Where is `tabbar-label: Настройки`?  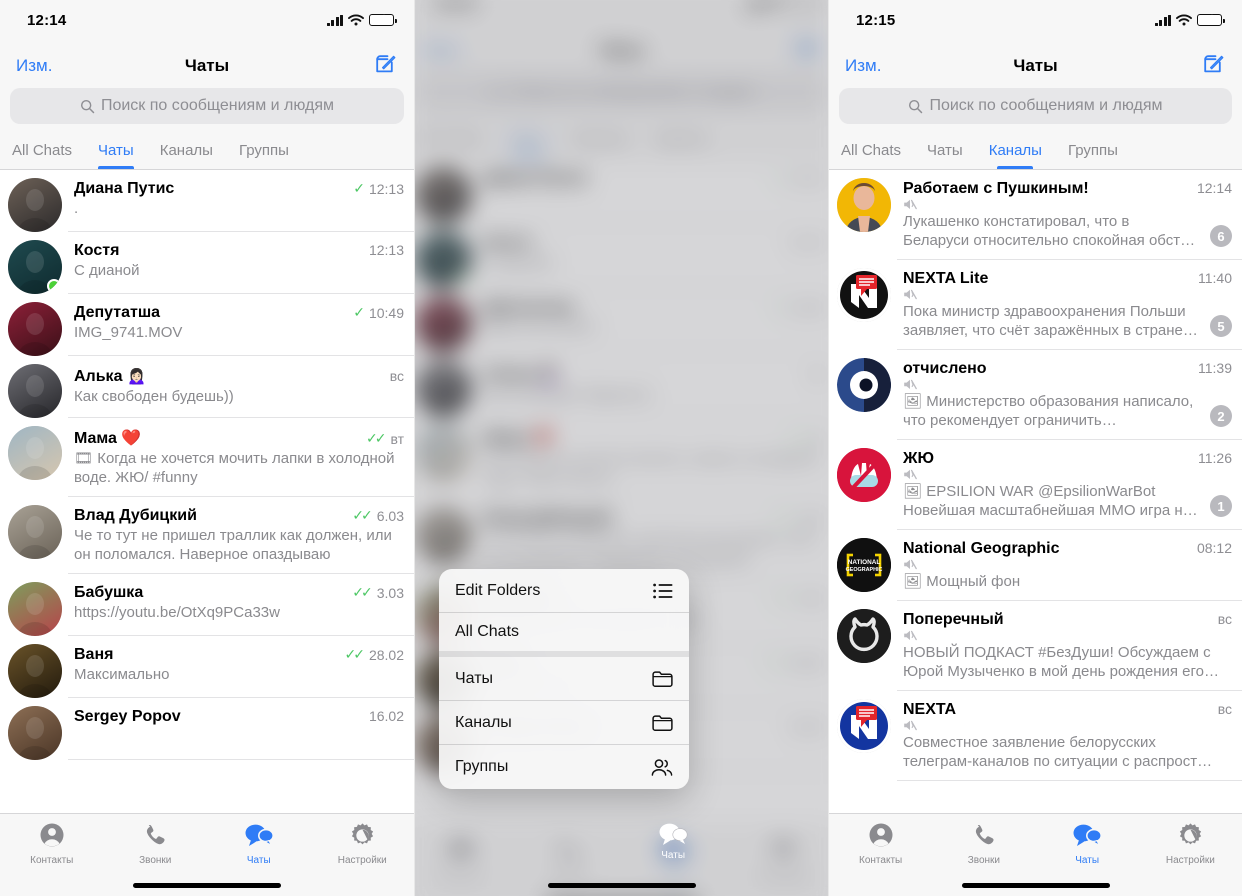 tabbar-label: Настройки is located at coordinates (362, 860).